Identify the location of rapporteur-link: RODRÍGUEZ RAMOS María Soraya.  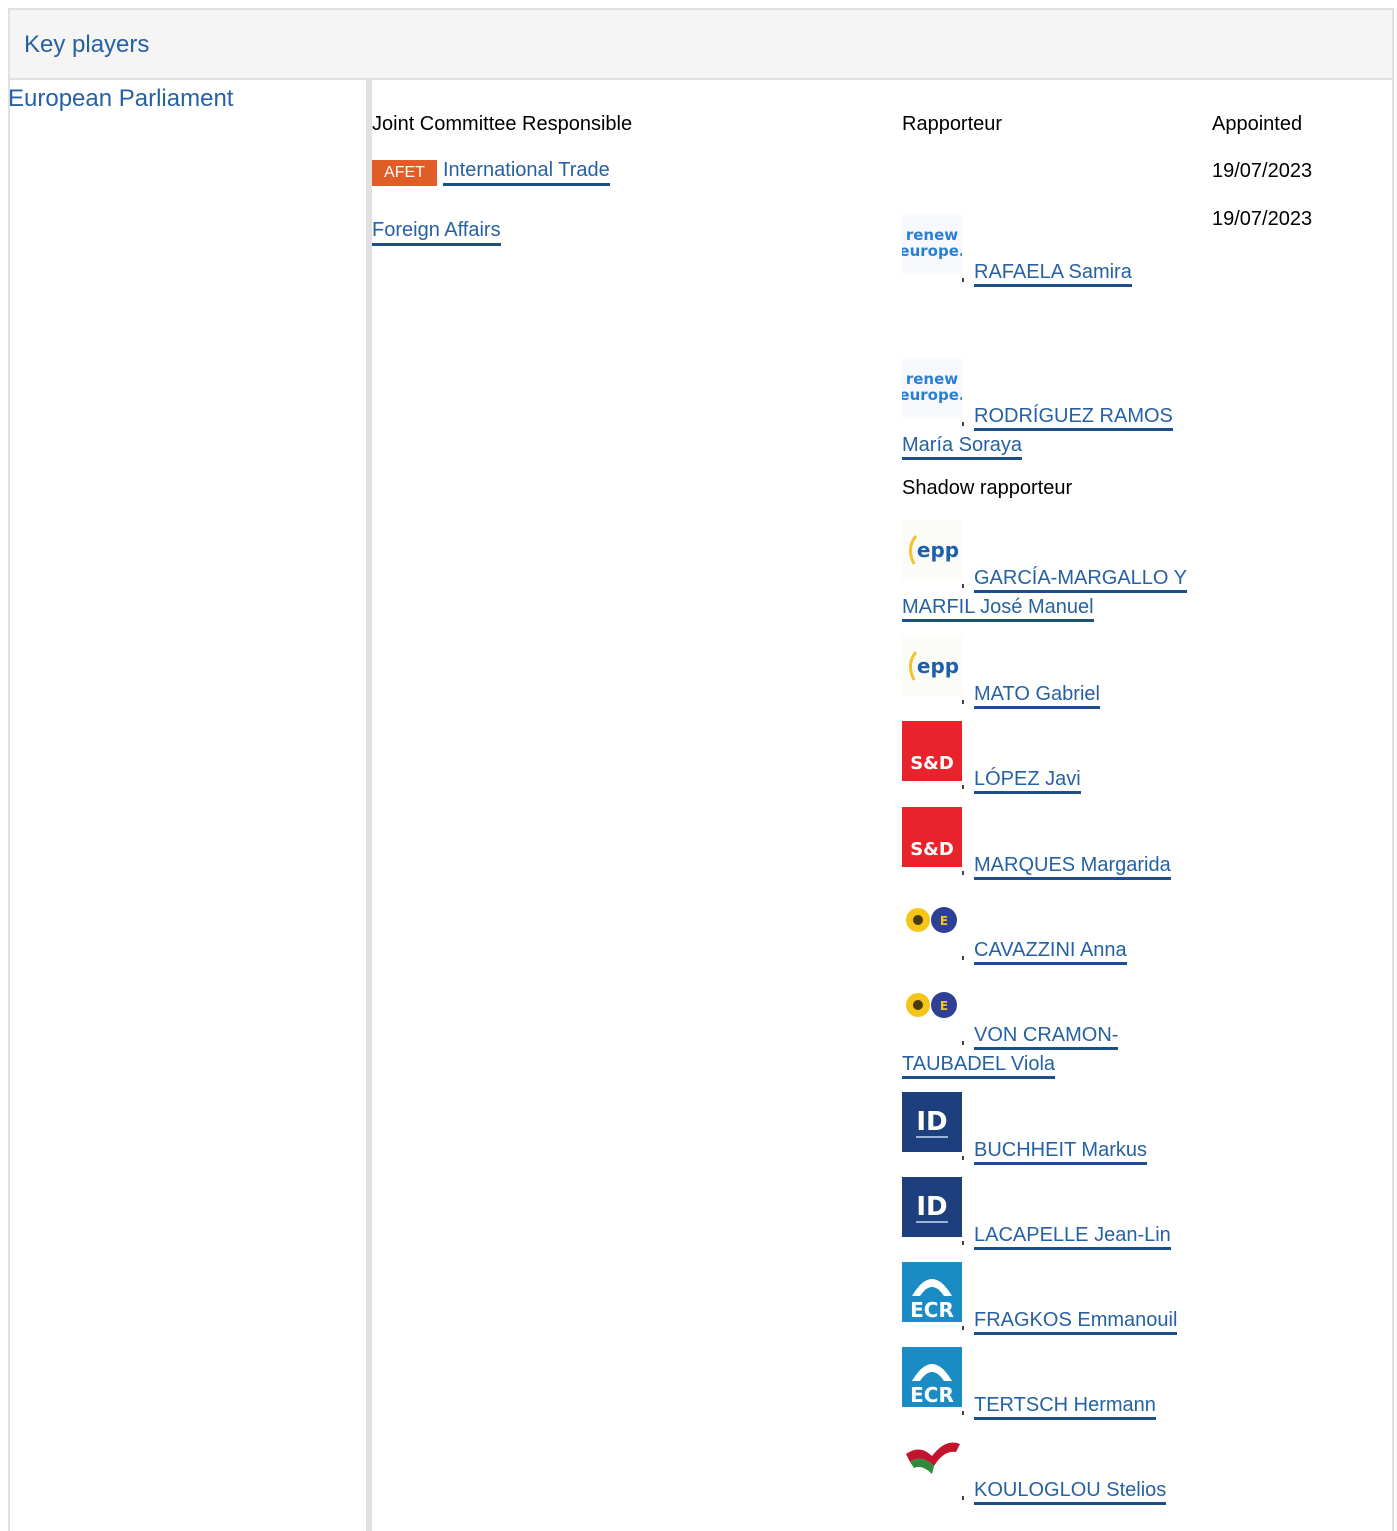
(1037, 432).